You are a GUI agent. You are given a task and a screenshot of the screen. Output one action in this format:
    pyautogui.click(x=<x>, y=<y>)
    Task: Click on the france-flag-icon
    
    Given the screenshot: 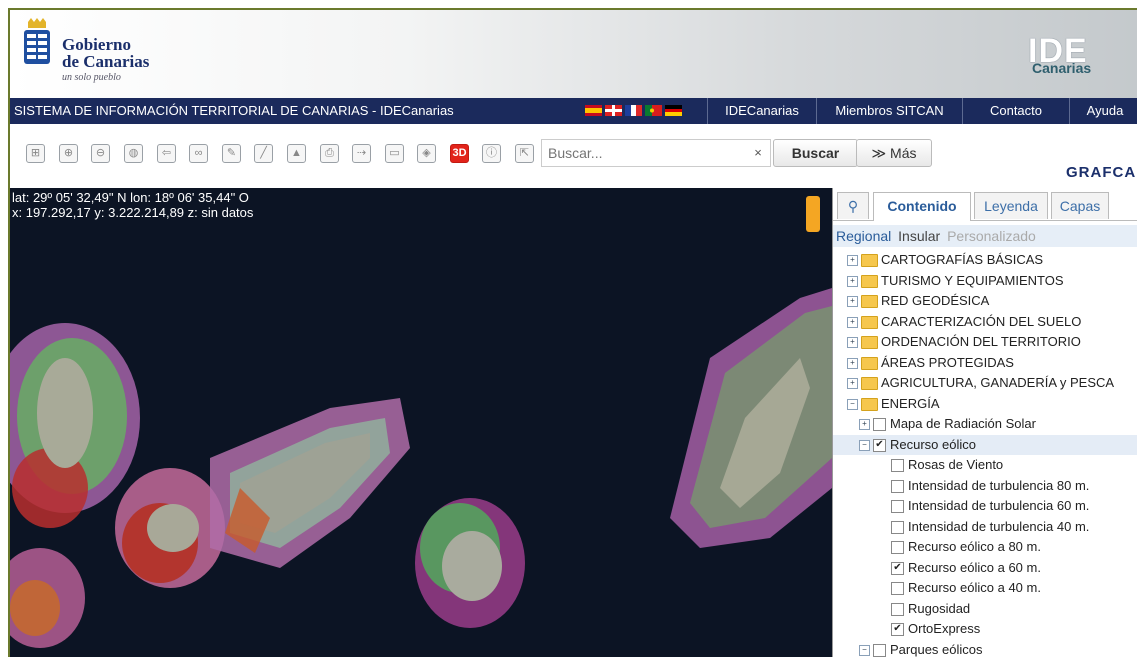 What is the action you would take?
    pyautogui.click(x=633, y=110)
    